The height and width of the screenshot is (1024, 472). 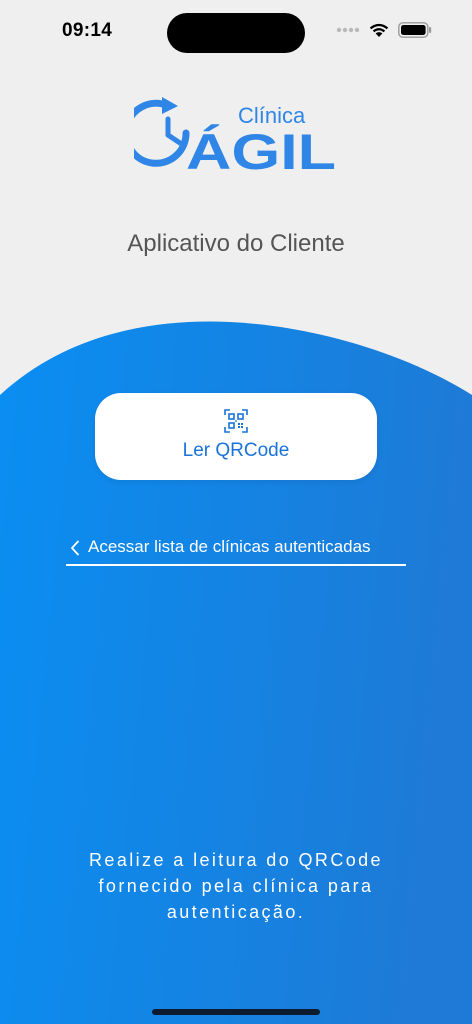 I want to click on chevron-left-icon, so click(x=75, y=548).